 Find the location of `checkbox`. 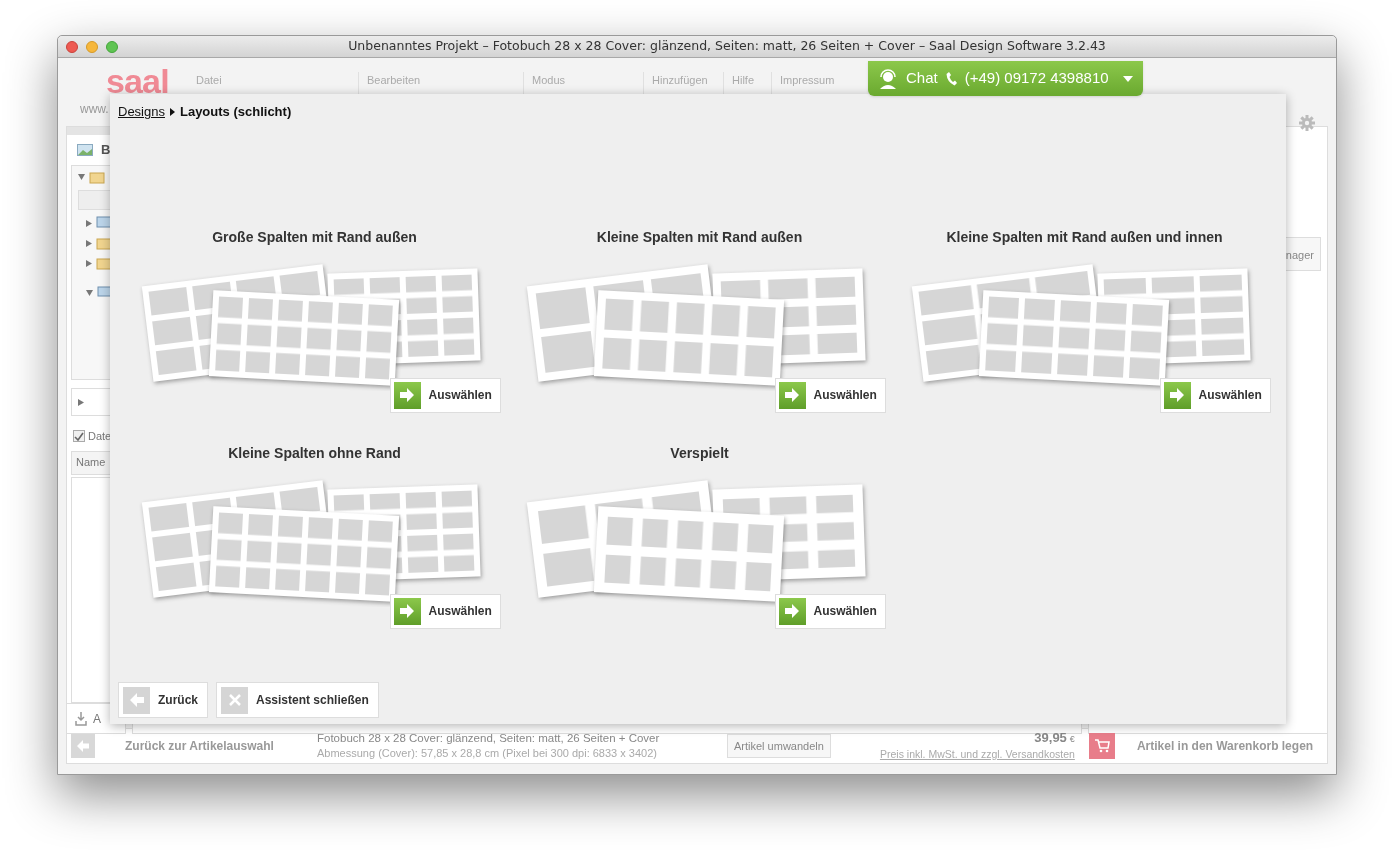

checkbox is located at coordinates (79, 436).